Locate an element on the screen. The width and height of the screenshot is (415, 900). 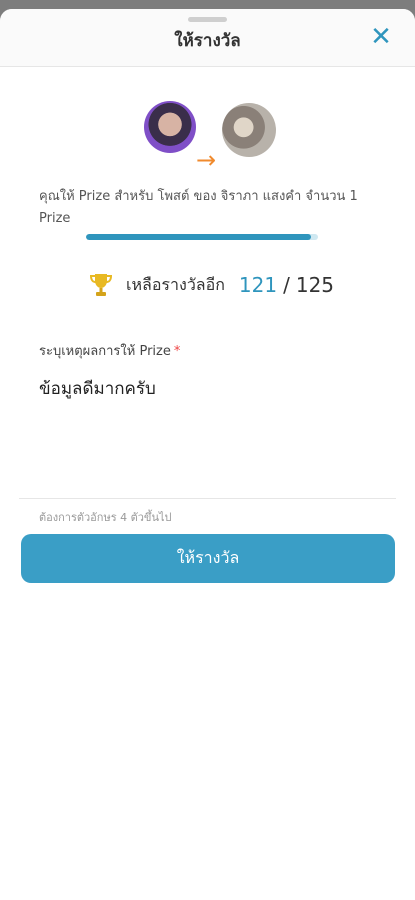
submit-reward-button: ให้รางวัล is located at coordinates (208, 558).